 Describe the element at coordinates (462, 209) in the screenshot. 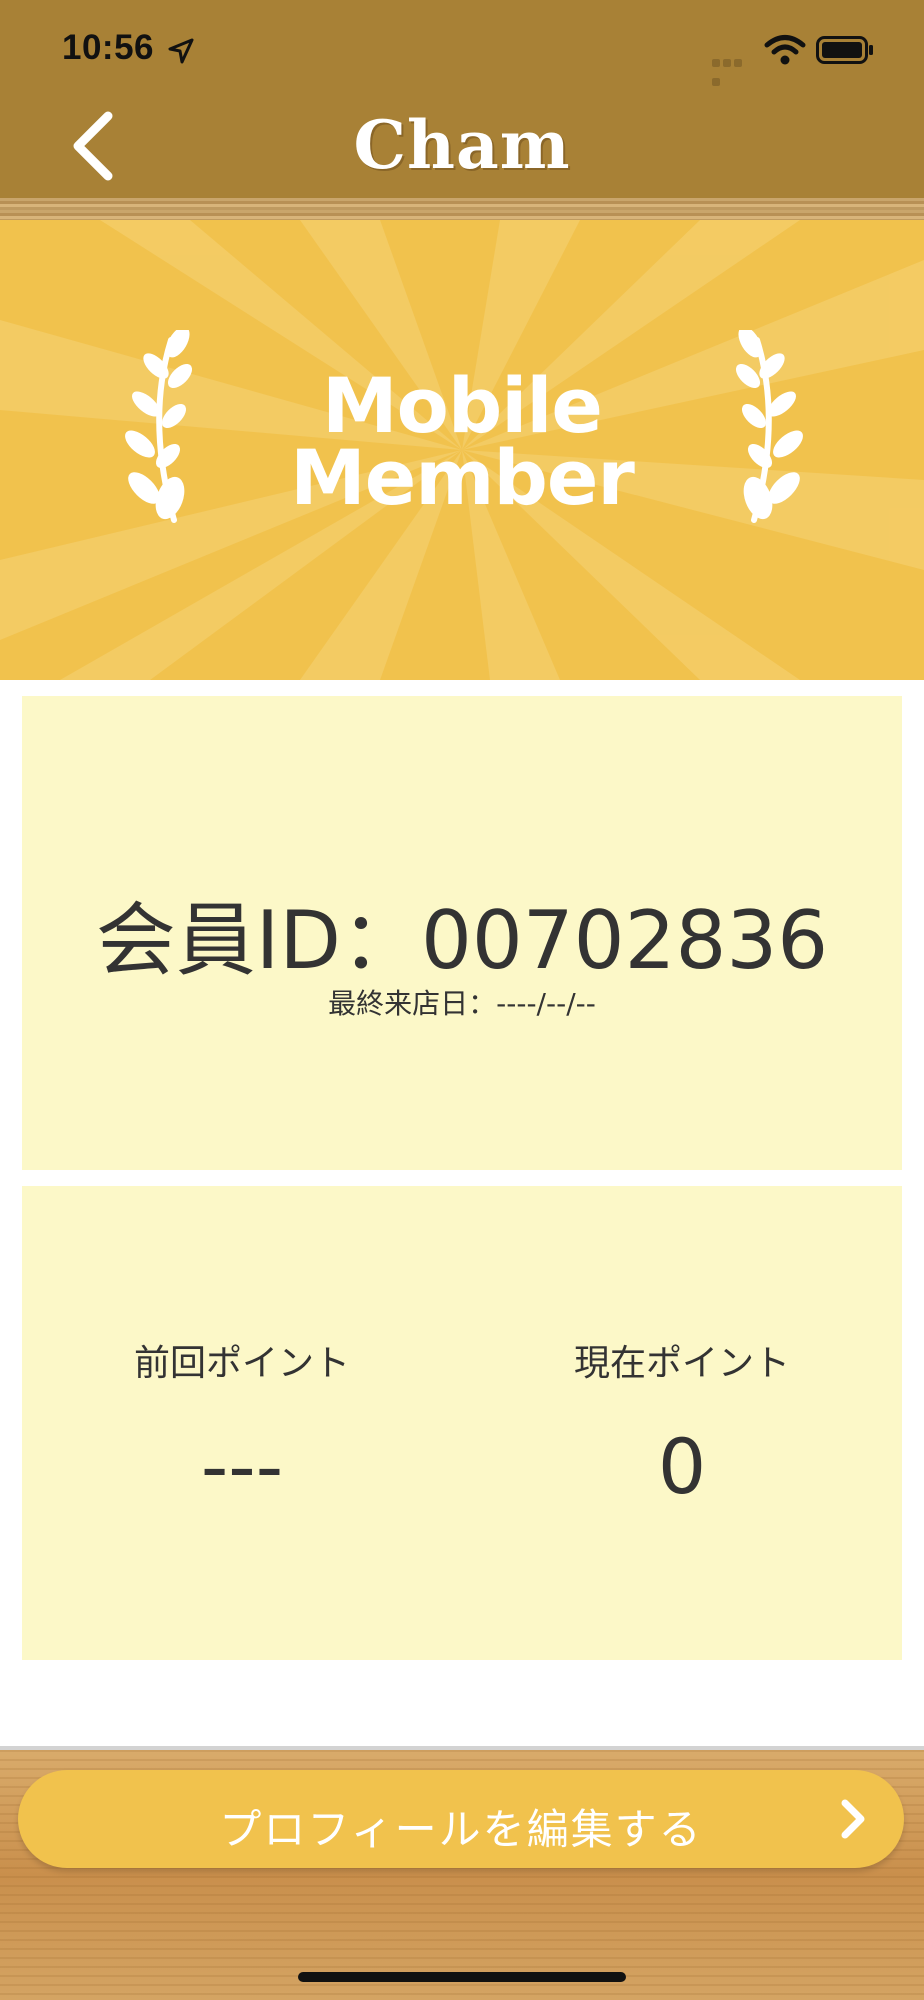

I see `wood-strip` at that location.